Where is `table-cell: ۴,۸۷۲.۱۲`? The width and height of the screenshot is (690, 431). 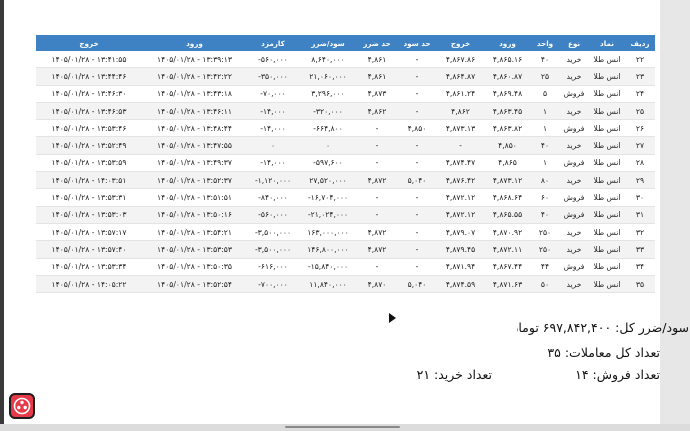 table-cell: ۴,۸۷۲.۱۲ is located at coordinates (460, 215).